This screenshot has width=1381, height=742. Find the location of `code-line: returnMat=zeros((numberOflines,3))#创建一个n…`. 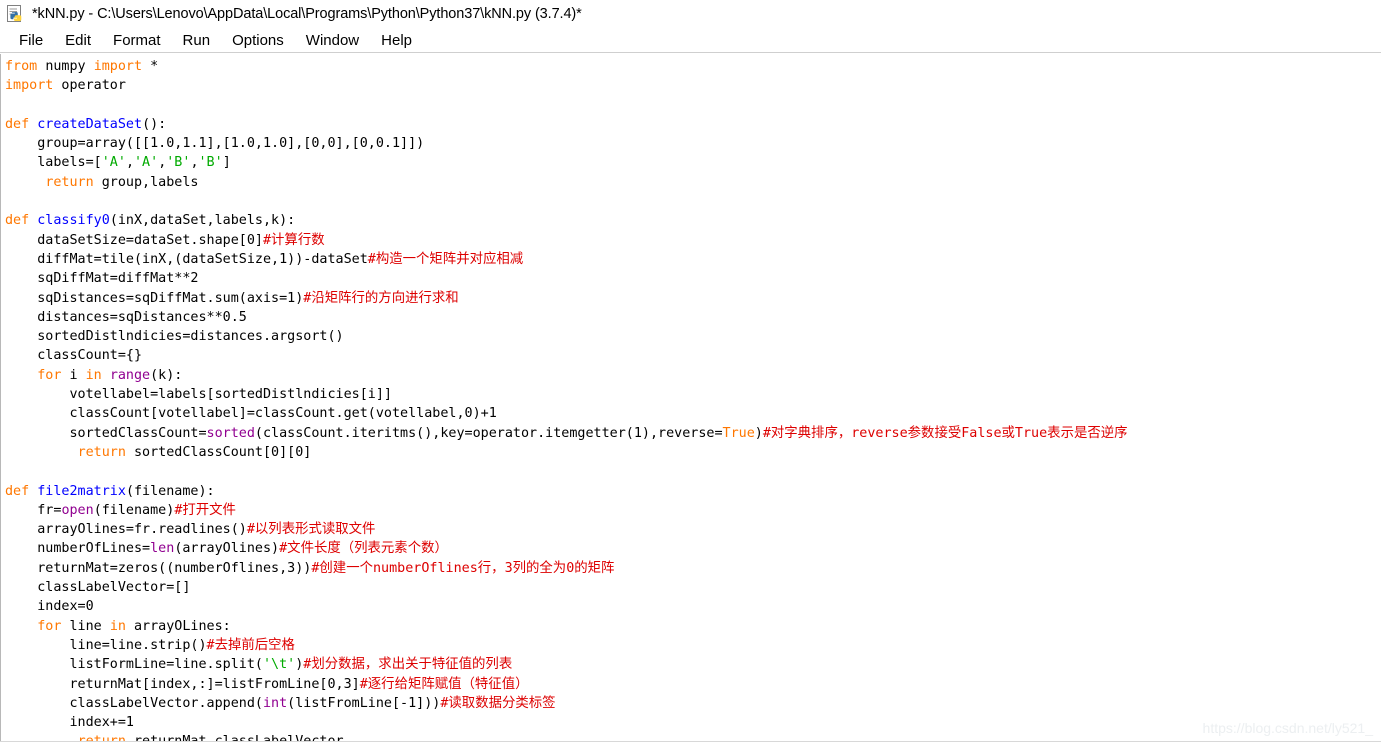

code-line: returnMat=zeros((numberOflines,3))#创建一个n… is located at coordinates (310, 568).